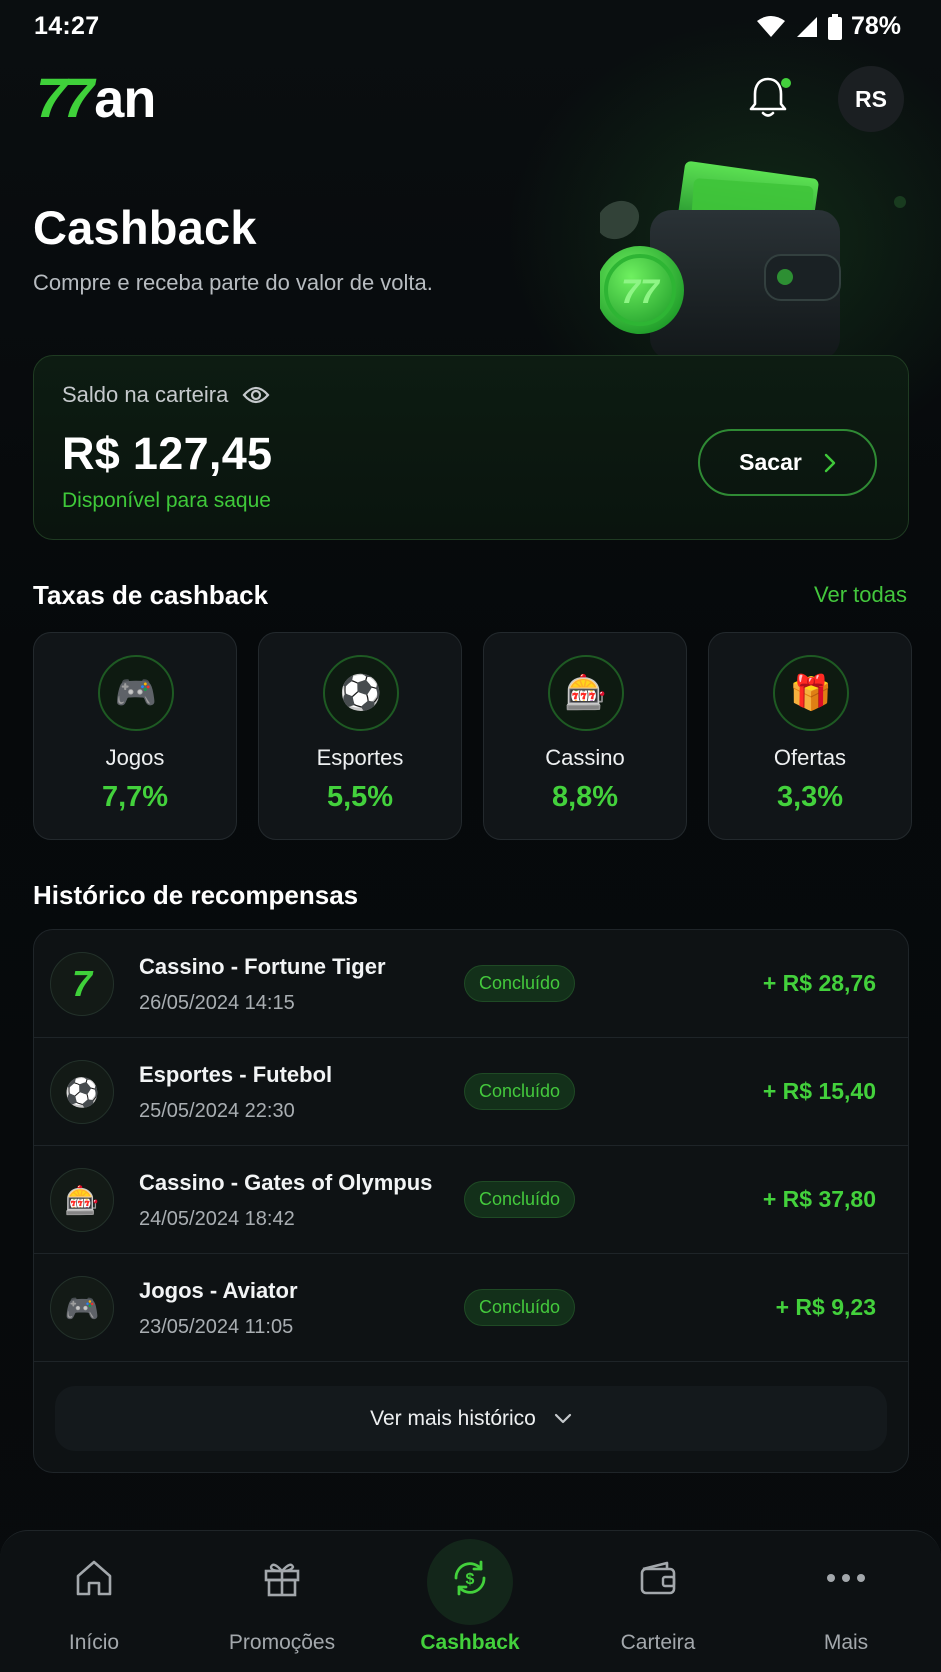 The height and width of the screenshot is (1672, 941). Describe the element at coordinates (94, 1578) in the screenshot. I see `home-icon` at that location.